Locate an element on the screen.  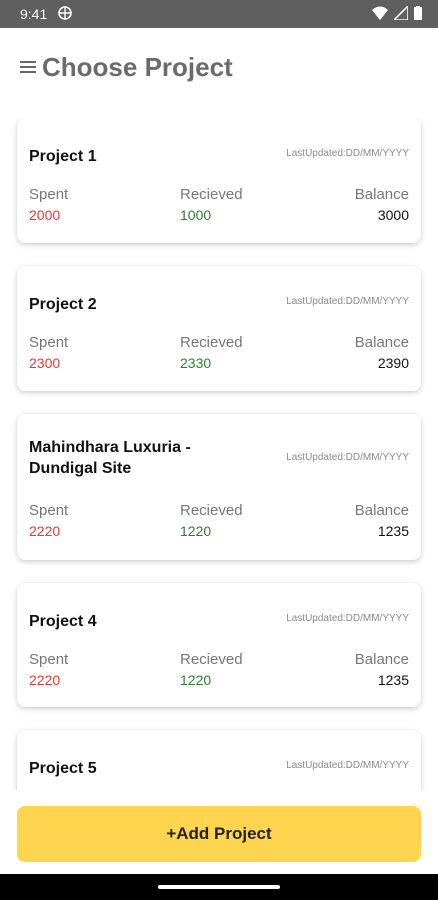
footer-area: +Add Project is located at coordinates (219, 832).